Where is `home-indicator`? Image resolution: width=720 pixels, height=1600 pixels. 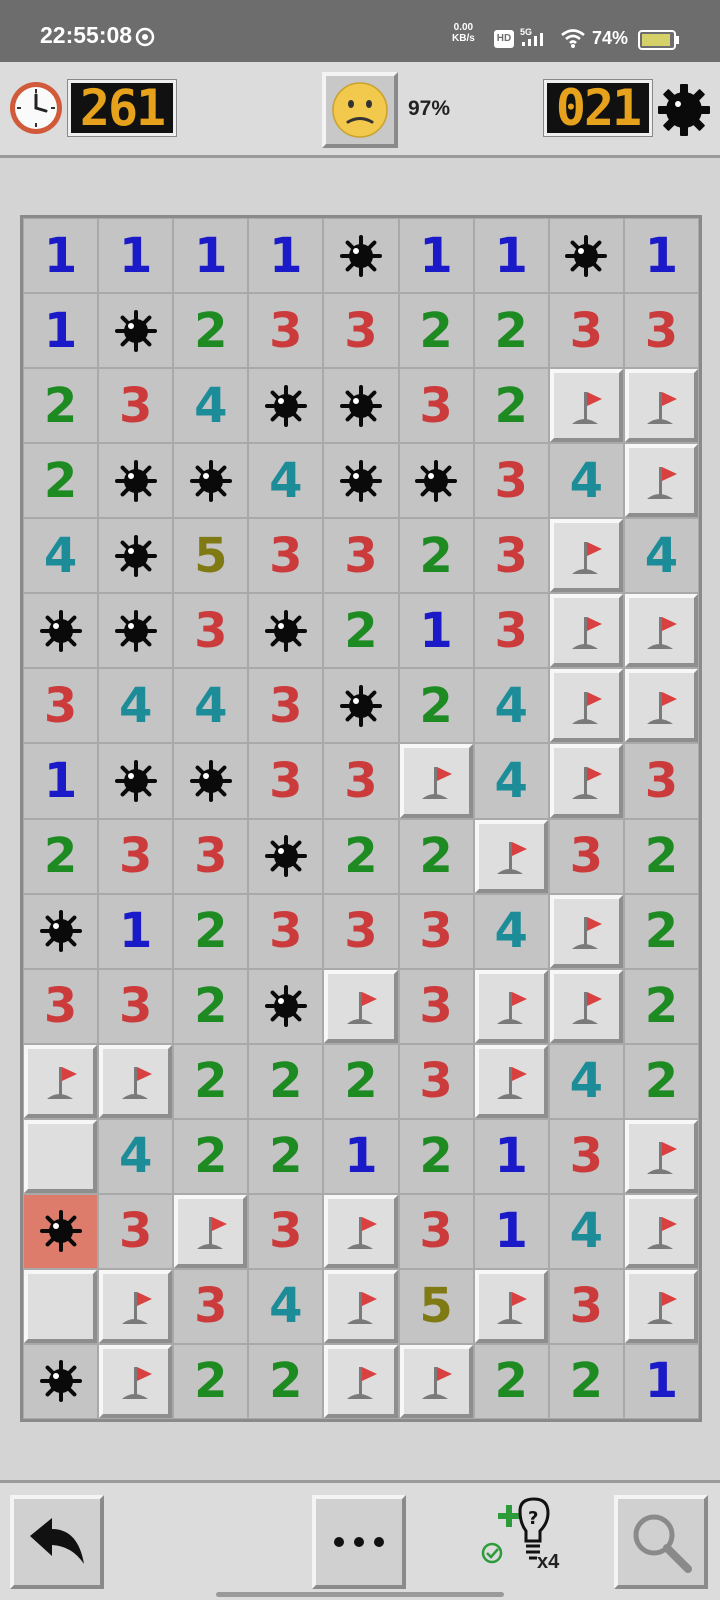
home-indicator is located at coordinates (360, 1594).